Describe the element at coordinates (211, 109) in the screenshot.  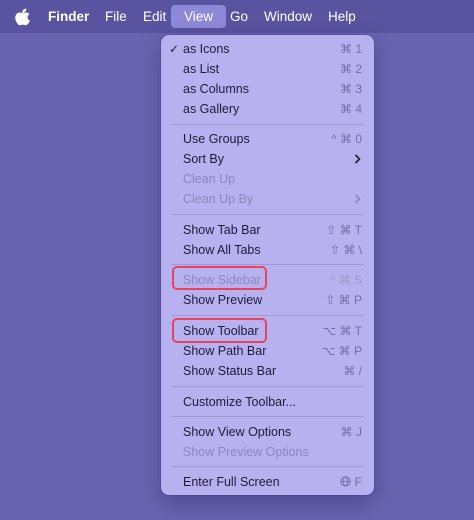
I see `menu-item-label: as Gallery` at that location.